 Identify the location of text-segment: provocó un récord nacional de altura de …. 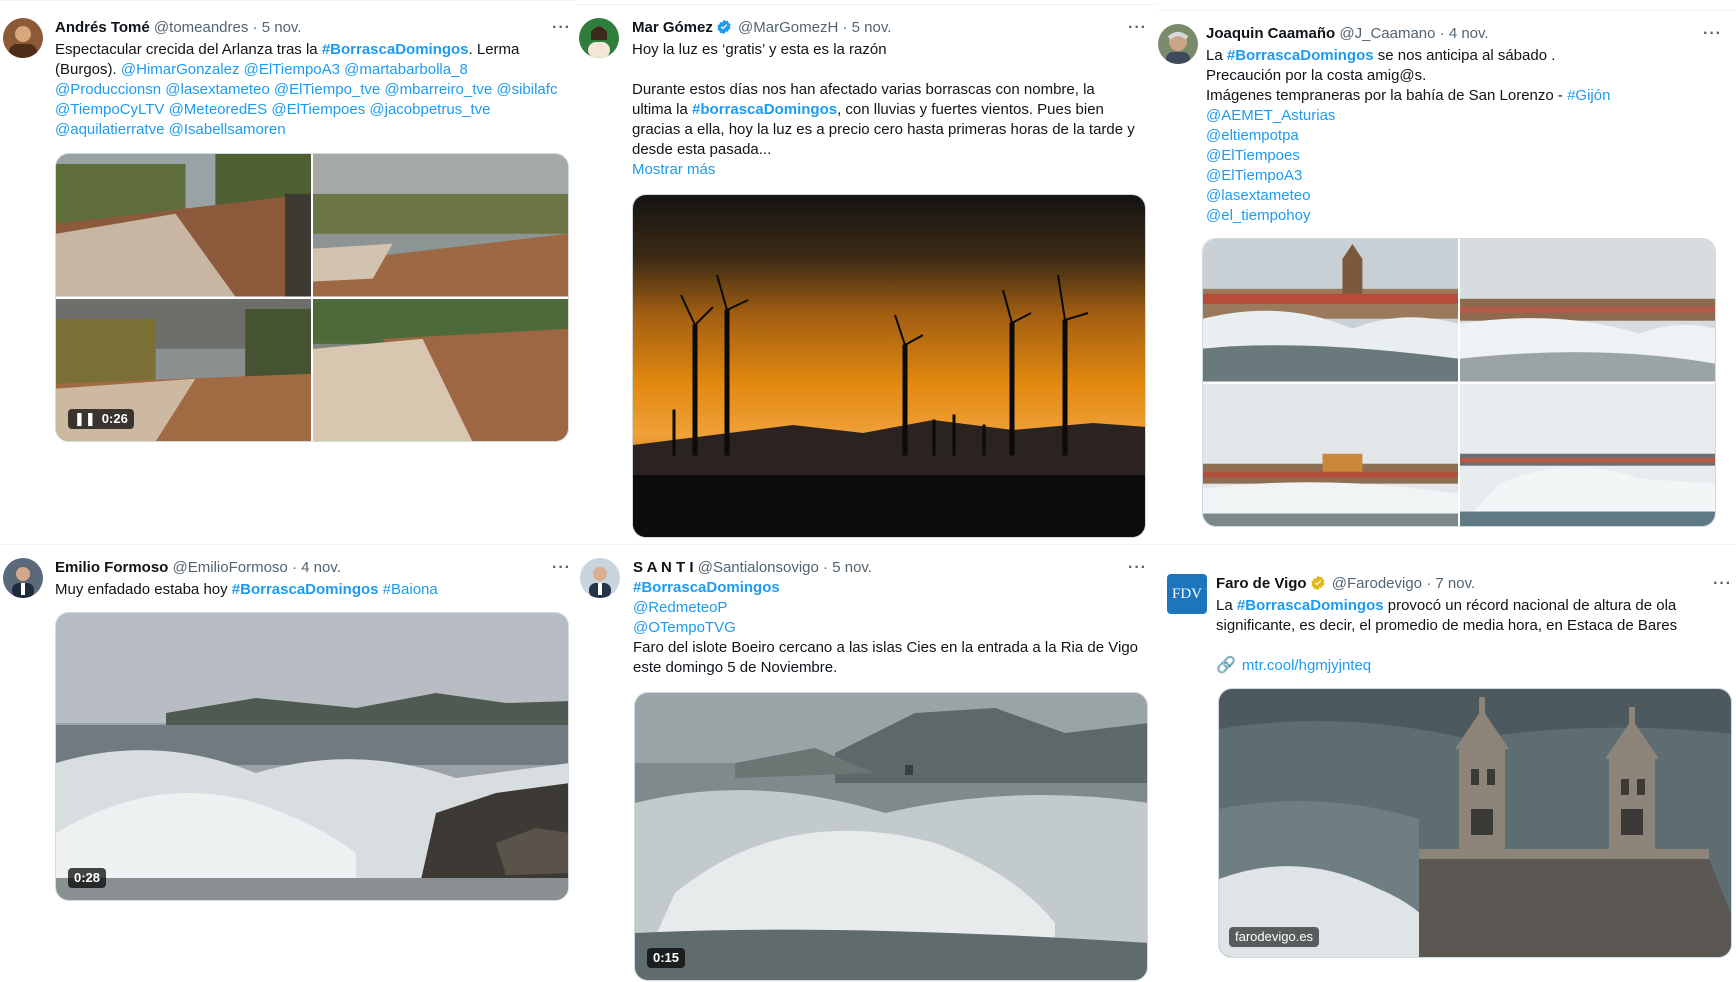
(1530, 605).